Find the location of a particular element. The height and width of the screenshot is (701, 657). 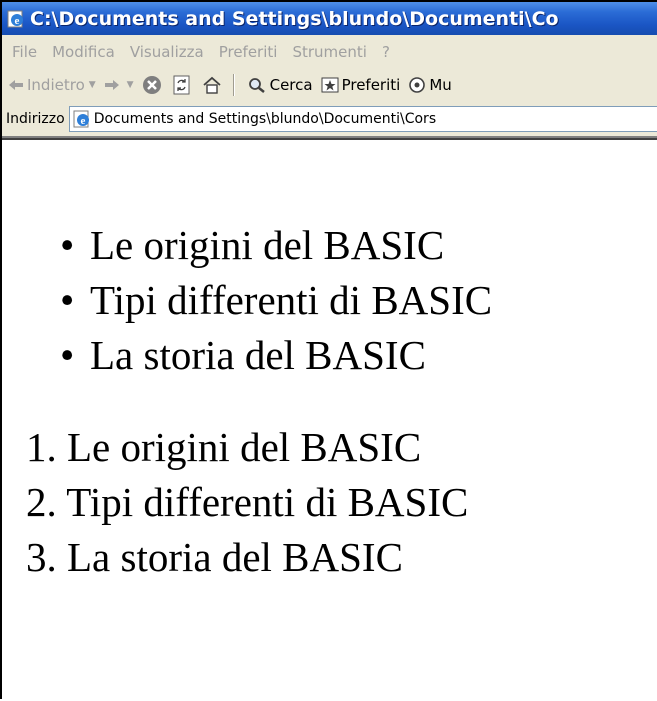

search-icon is located at coordinates (257, 85).